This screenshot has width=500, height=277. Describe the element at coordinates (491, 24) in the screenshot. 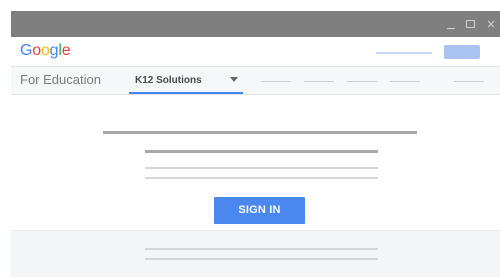

I see `close-icon: ×` at that location.